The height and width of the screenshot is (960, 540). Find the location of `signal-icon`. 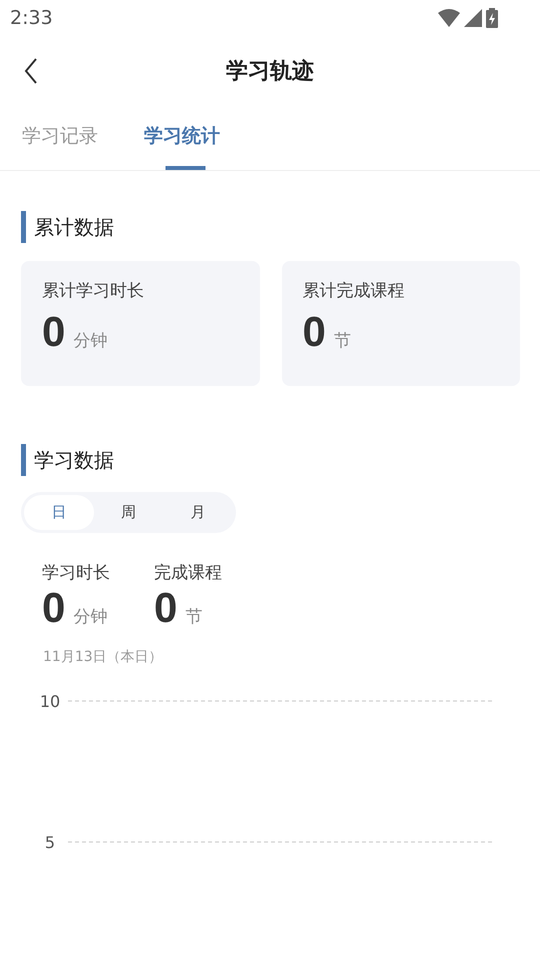

signal-icon is located at coordinates (473, 18).